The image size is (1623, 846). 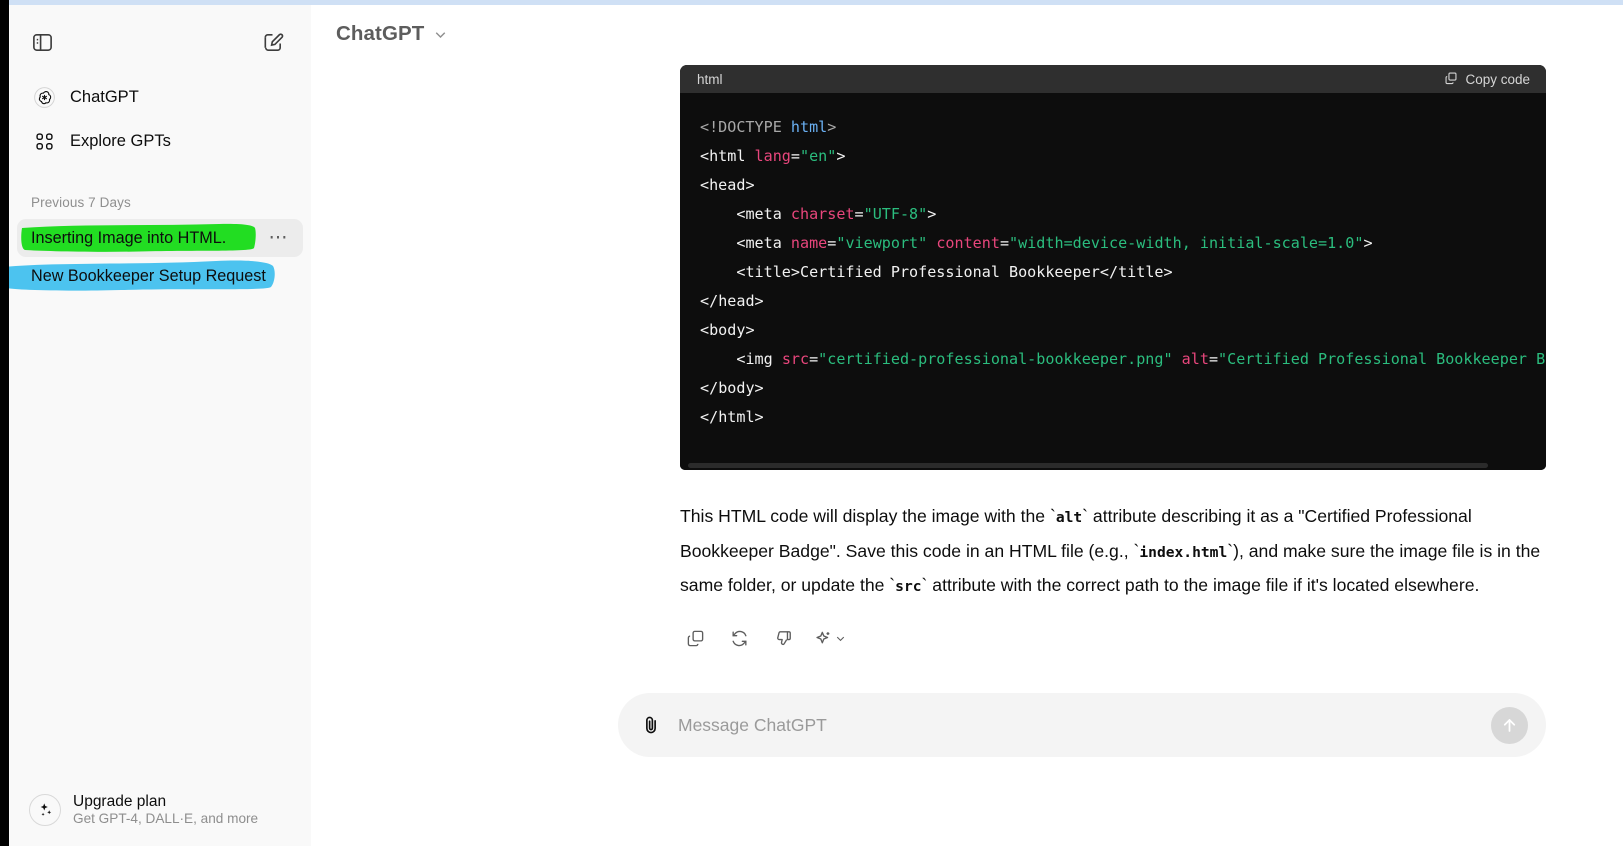 I want to click on copy-code-button: Copy code, so click(x=1487, y=79).